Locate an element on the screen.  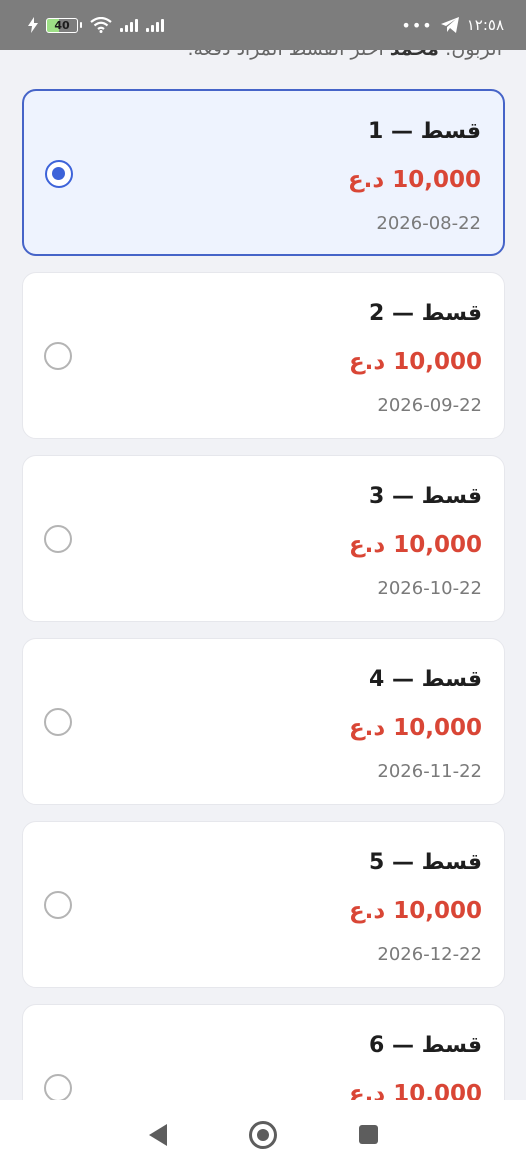
status-bar-left: 40 is located at coordinates (96, 25).